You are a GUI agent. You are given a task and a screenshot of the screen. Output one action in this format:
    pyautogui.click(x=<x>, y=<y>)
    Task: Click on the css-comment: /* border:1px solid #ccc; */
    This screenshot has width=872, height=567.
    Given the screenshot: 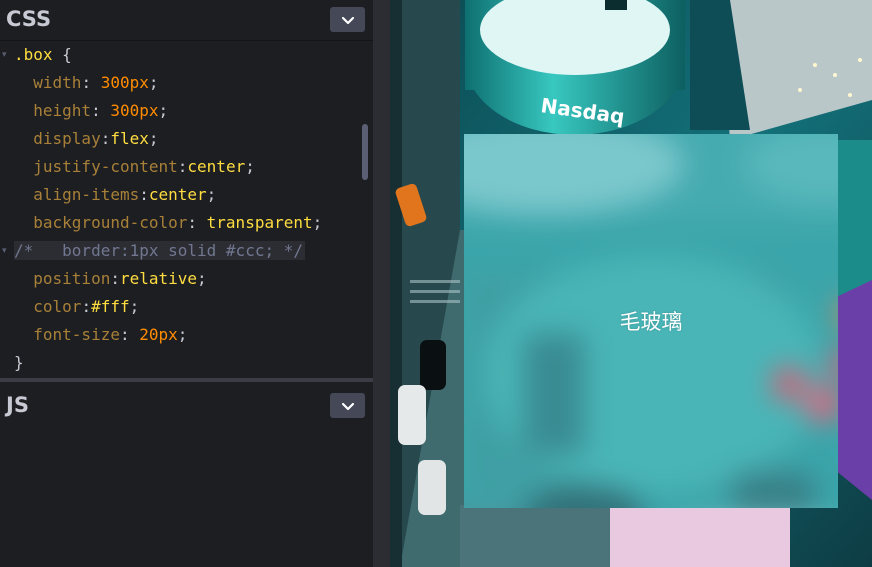 What is the action you would take?
    pyautogui.click(x=159, y=250)
    